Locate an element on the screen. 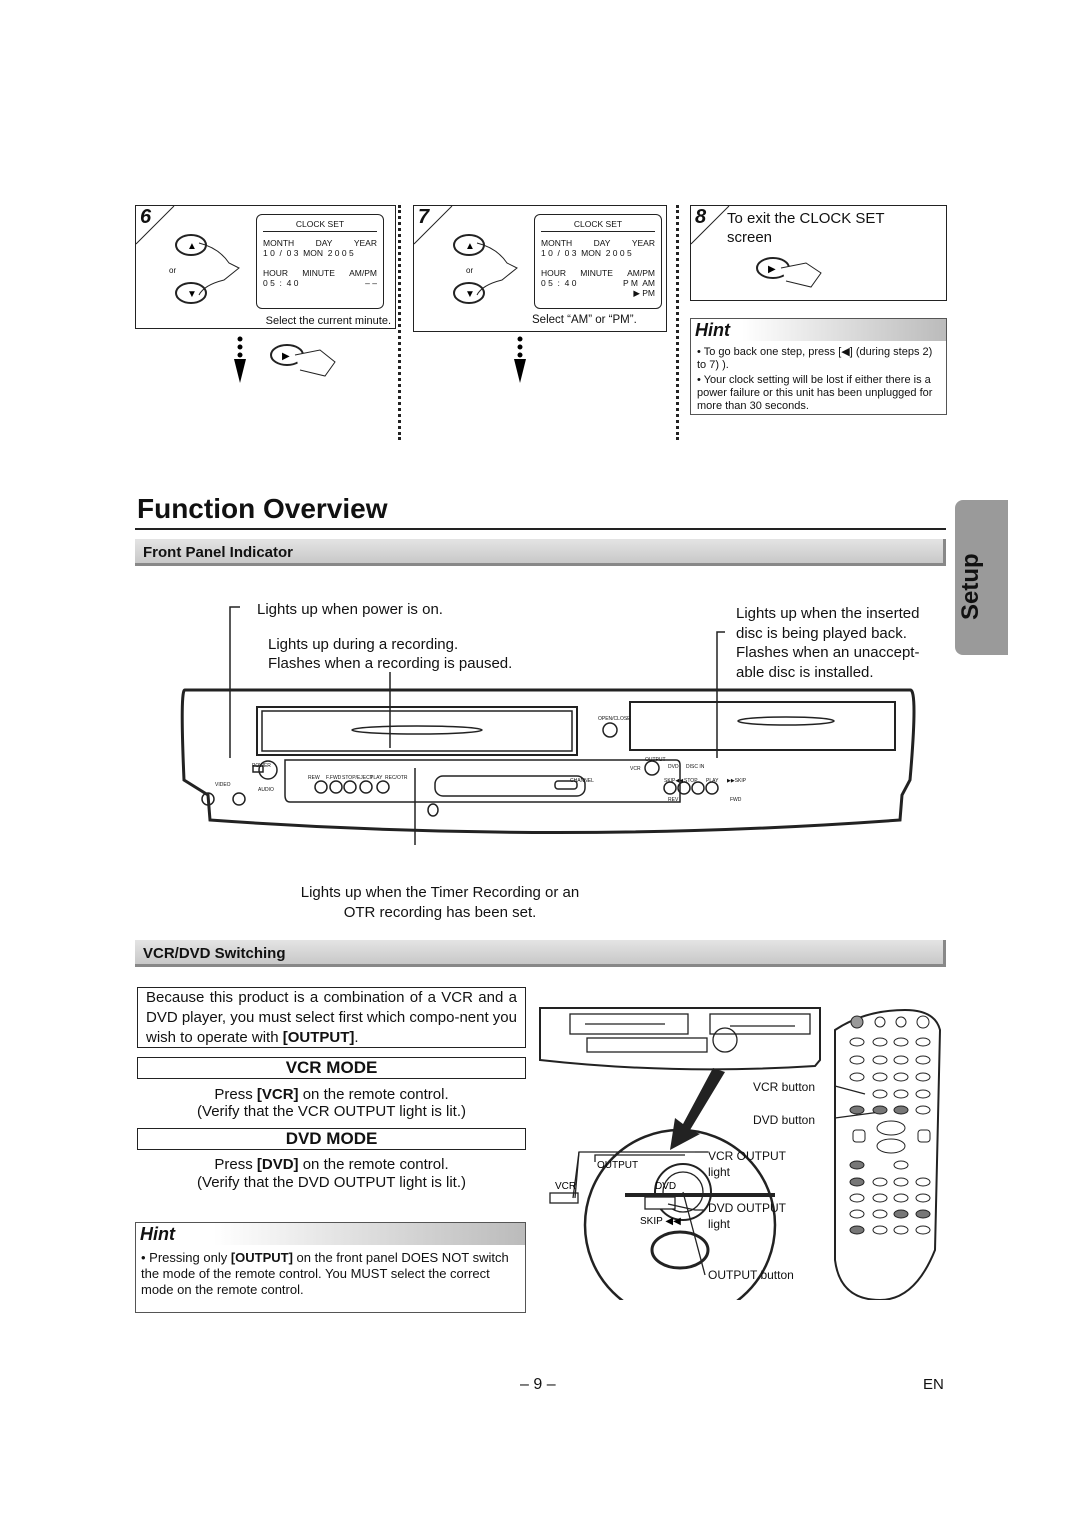  output-button-callout: OUTPUT button is located at coordinates (751, 1275).